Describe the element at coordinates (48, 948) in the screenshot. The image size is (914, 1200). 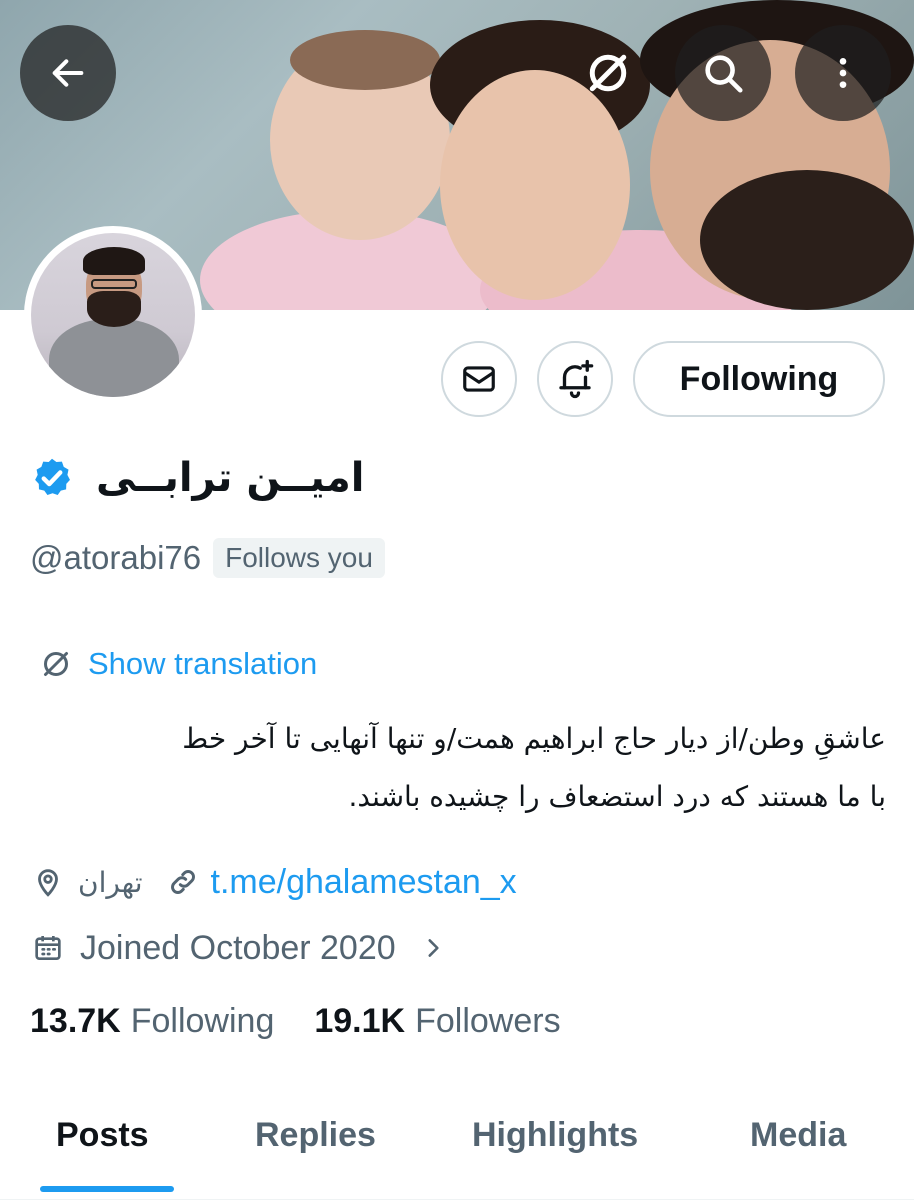
I see `calendar-icon` at that location.